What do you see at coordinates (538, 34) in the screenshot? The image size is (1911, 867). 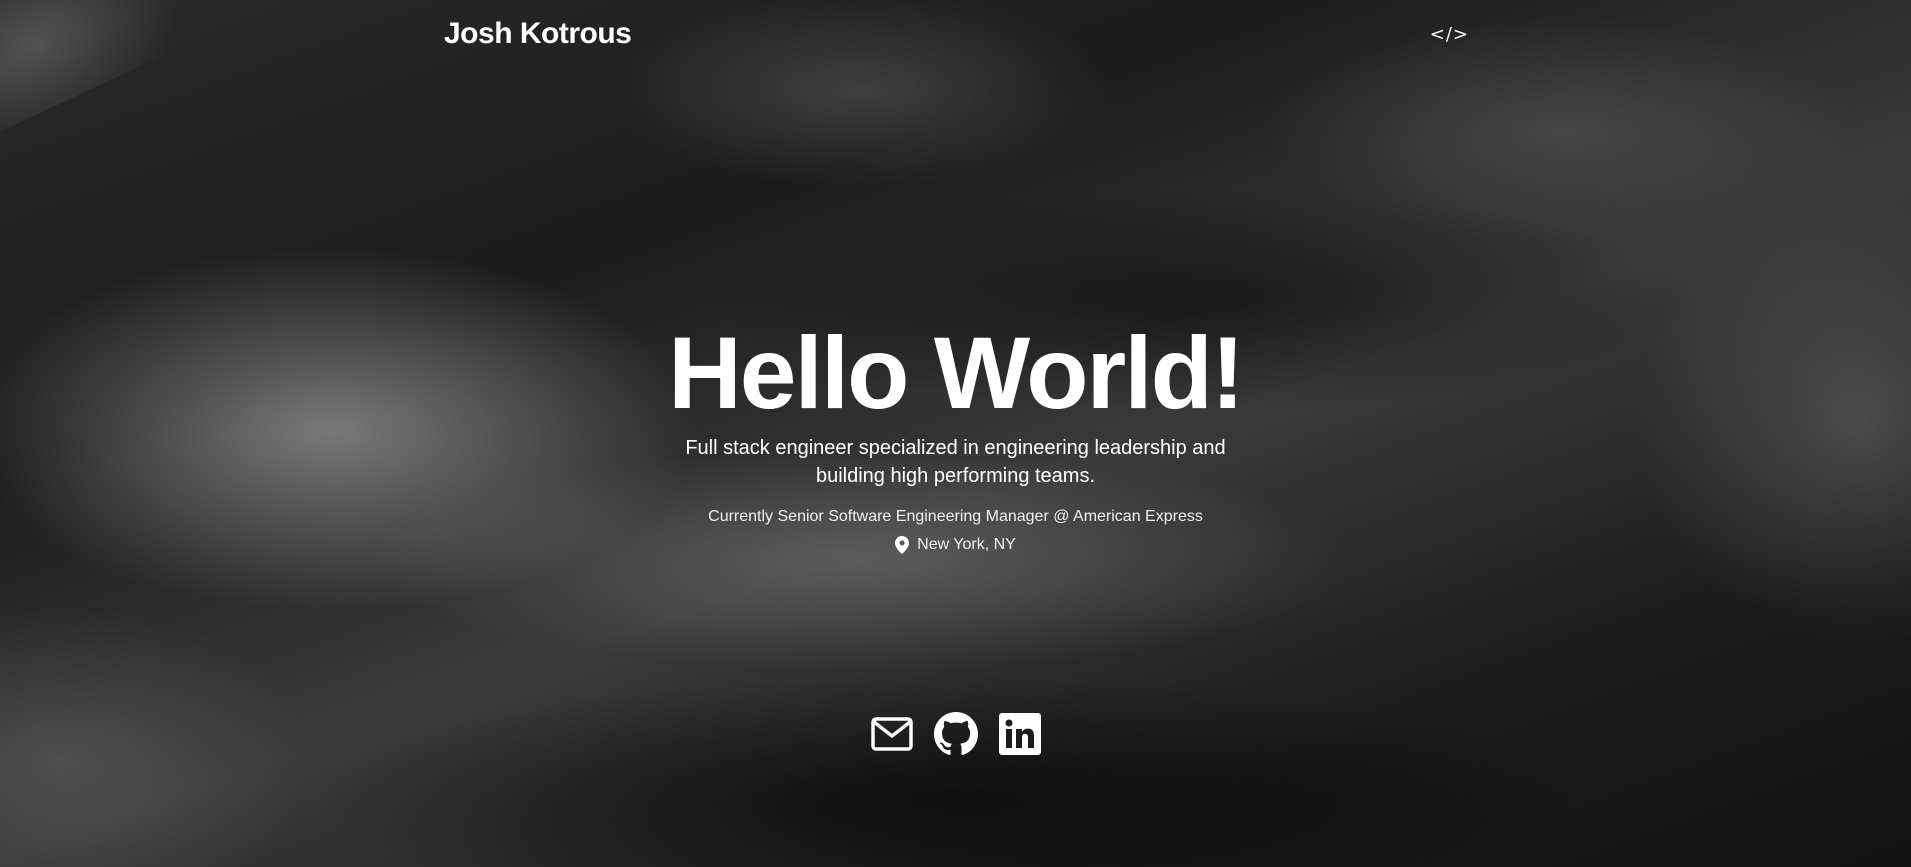 I see `brand-link: Josh Kotrous` at bounding box center [538, 34].